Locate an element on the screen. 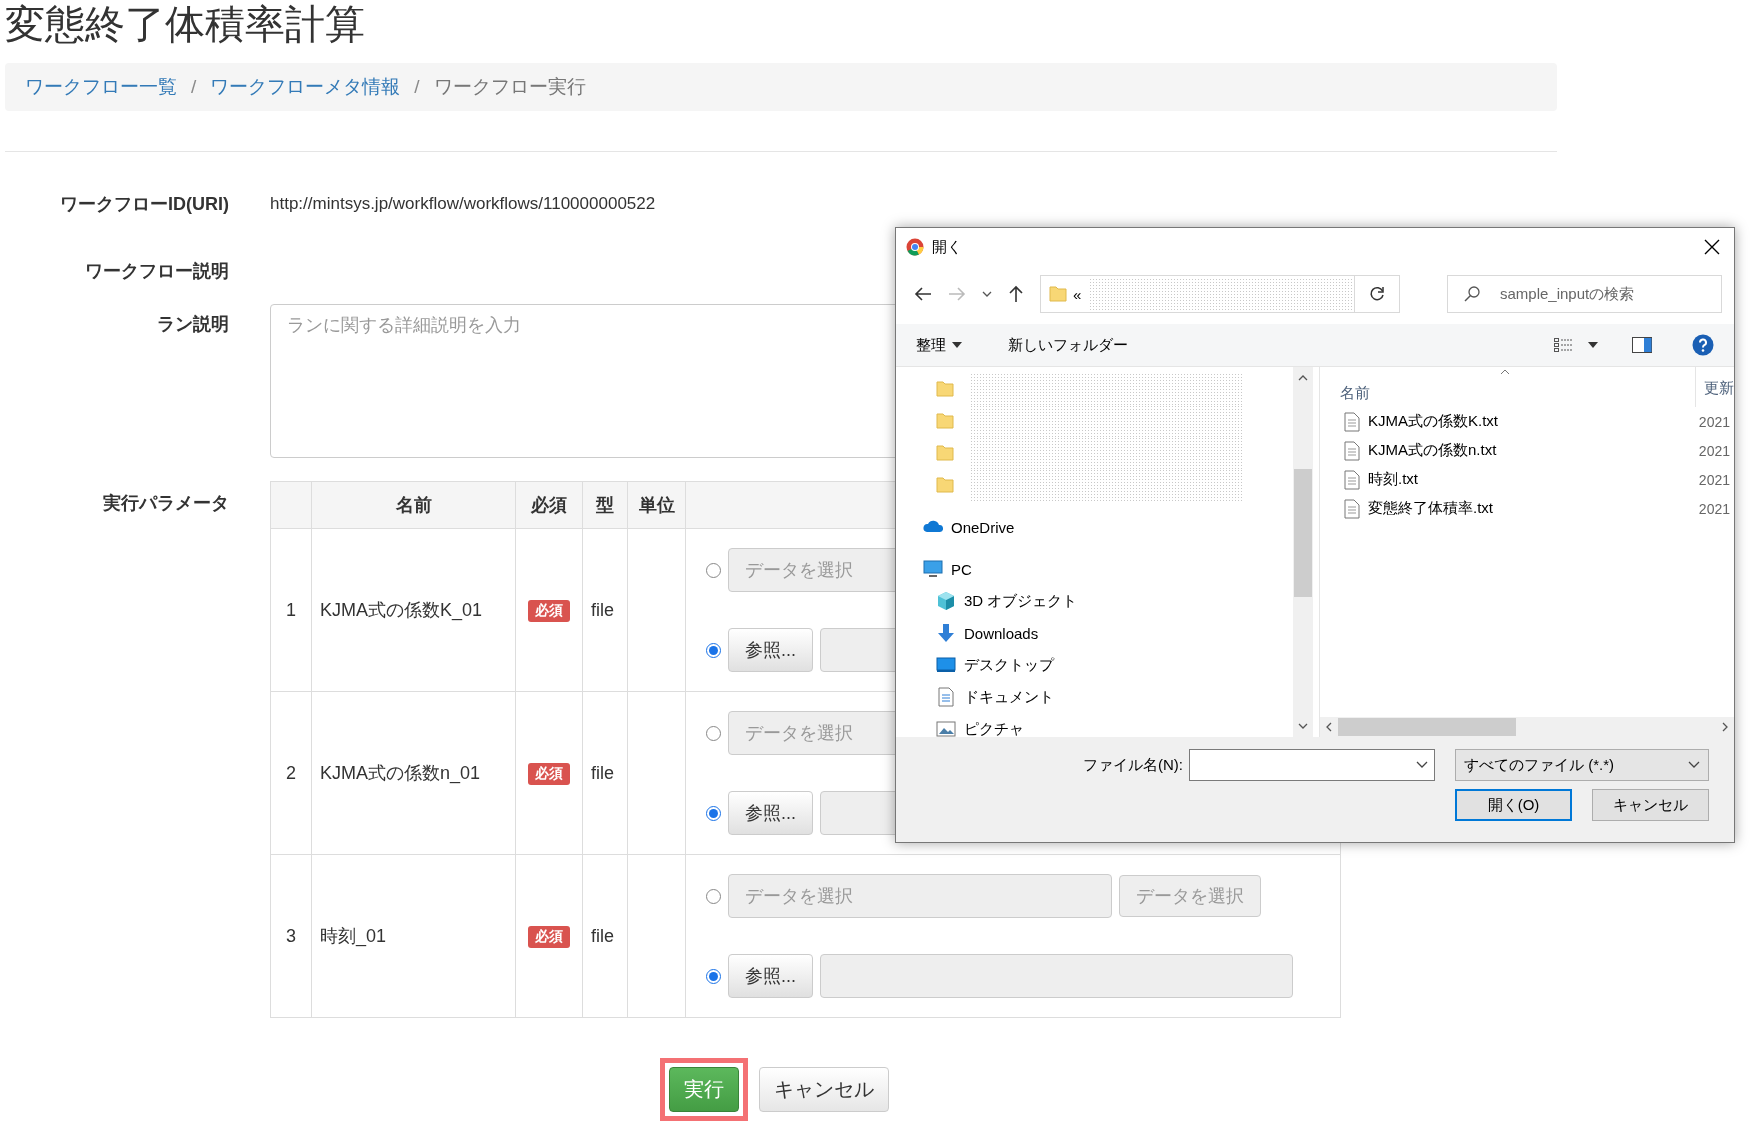  down-arrow-icon is located at coordinates (946, 633).